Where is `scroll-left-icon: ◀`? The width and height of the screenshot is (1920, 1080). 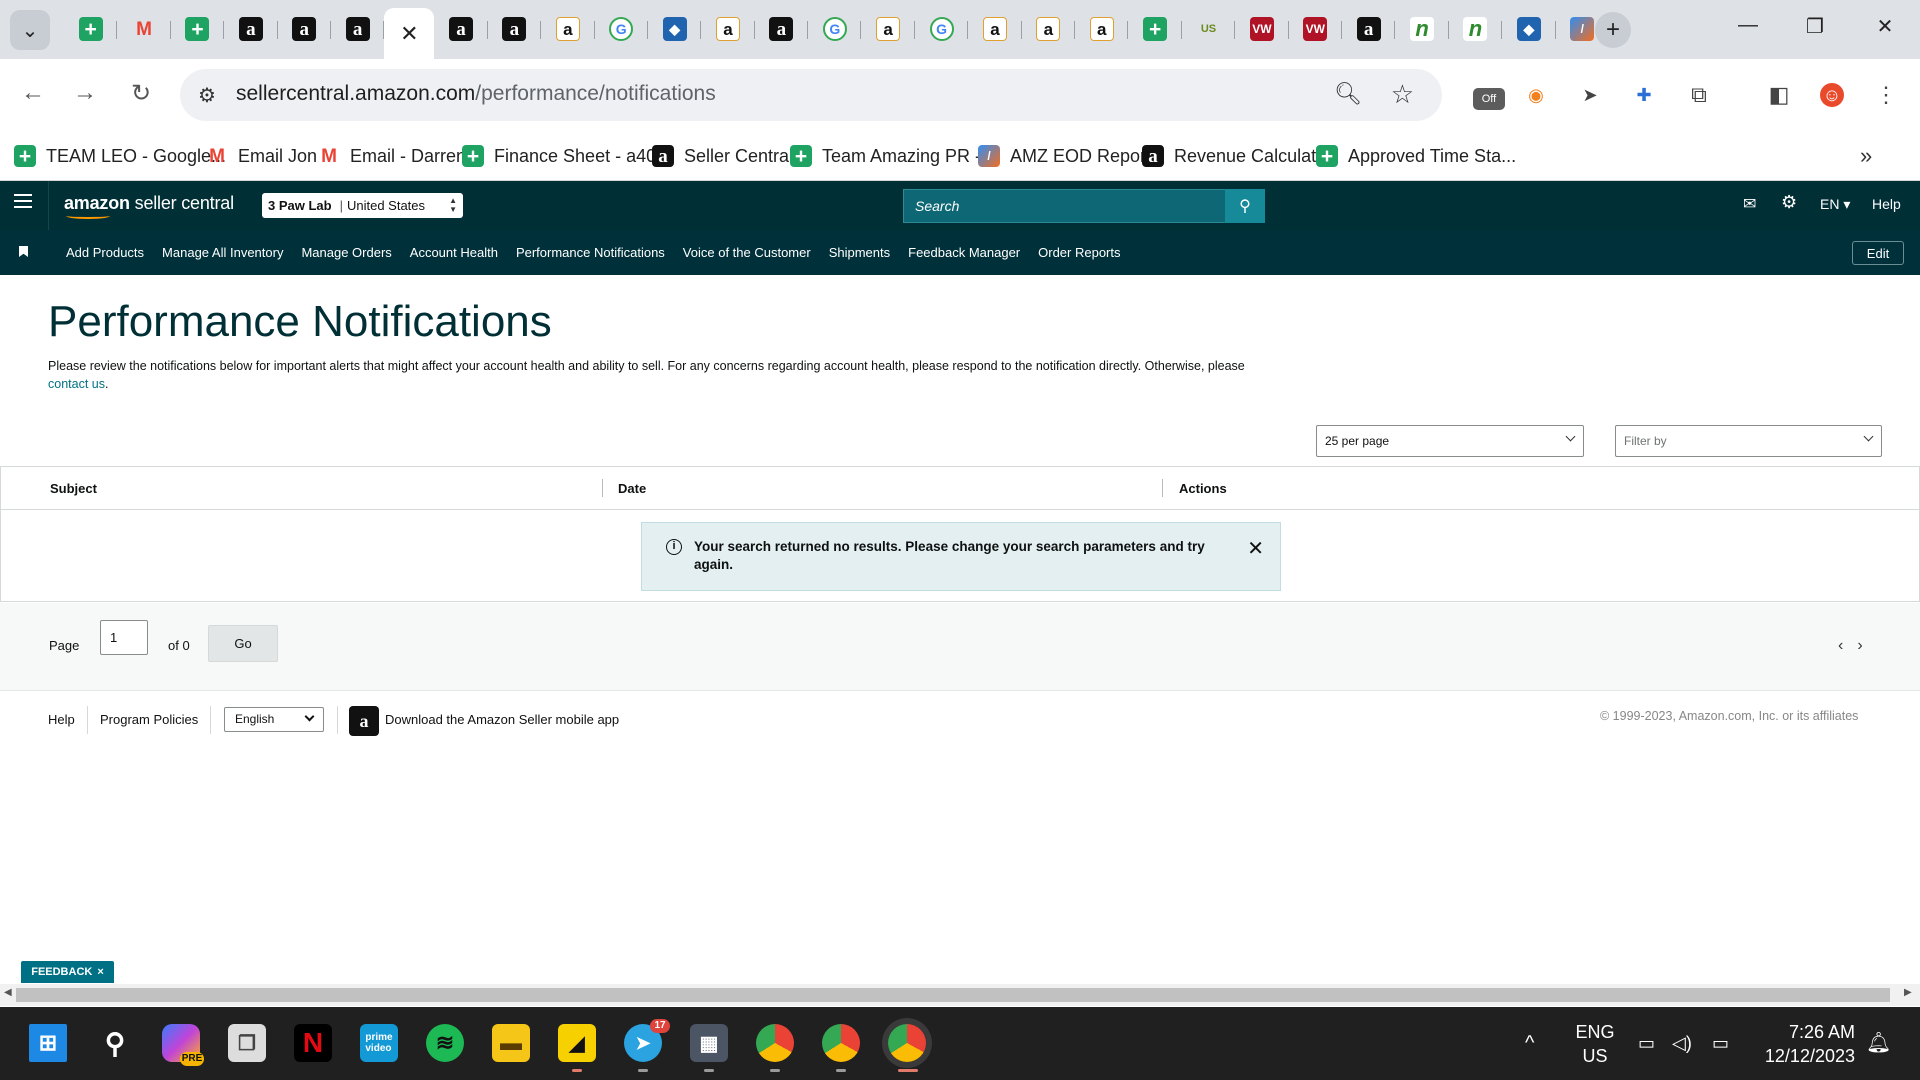
scroll-left-icon: ◀ is located at coordinates (8, 992).